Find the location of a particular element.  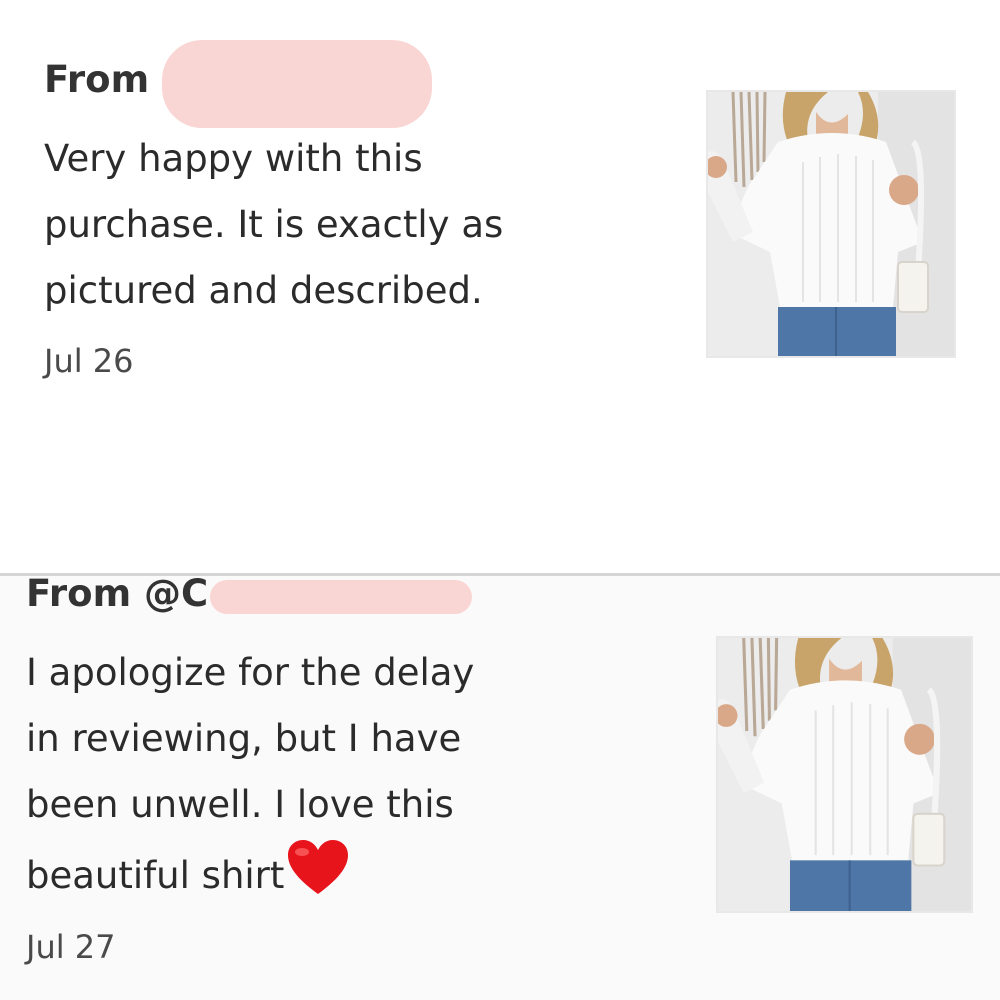

review-from-label: From @C is located at coordinates (117, 595).